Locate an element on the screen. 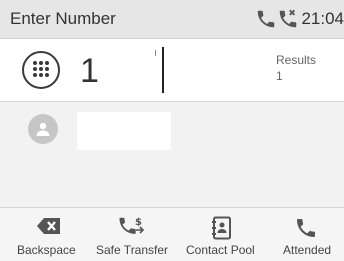 The height and width of the screenshot is (261, 344). dialpad-icon is located at coordinates (41, 69).